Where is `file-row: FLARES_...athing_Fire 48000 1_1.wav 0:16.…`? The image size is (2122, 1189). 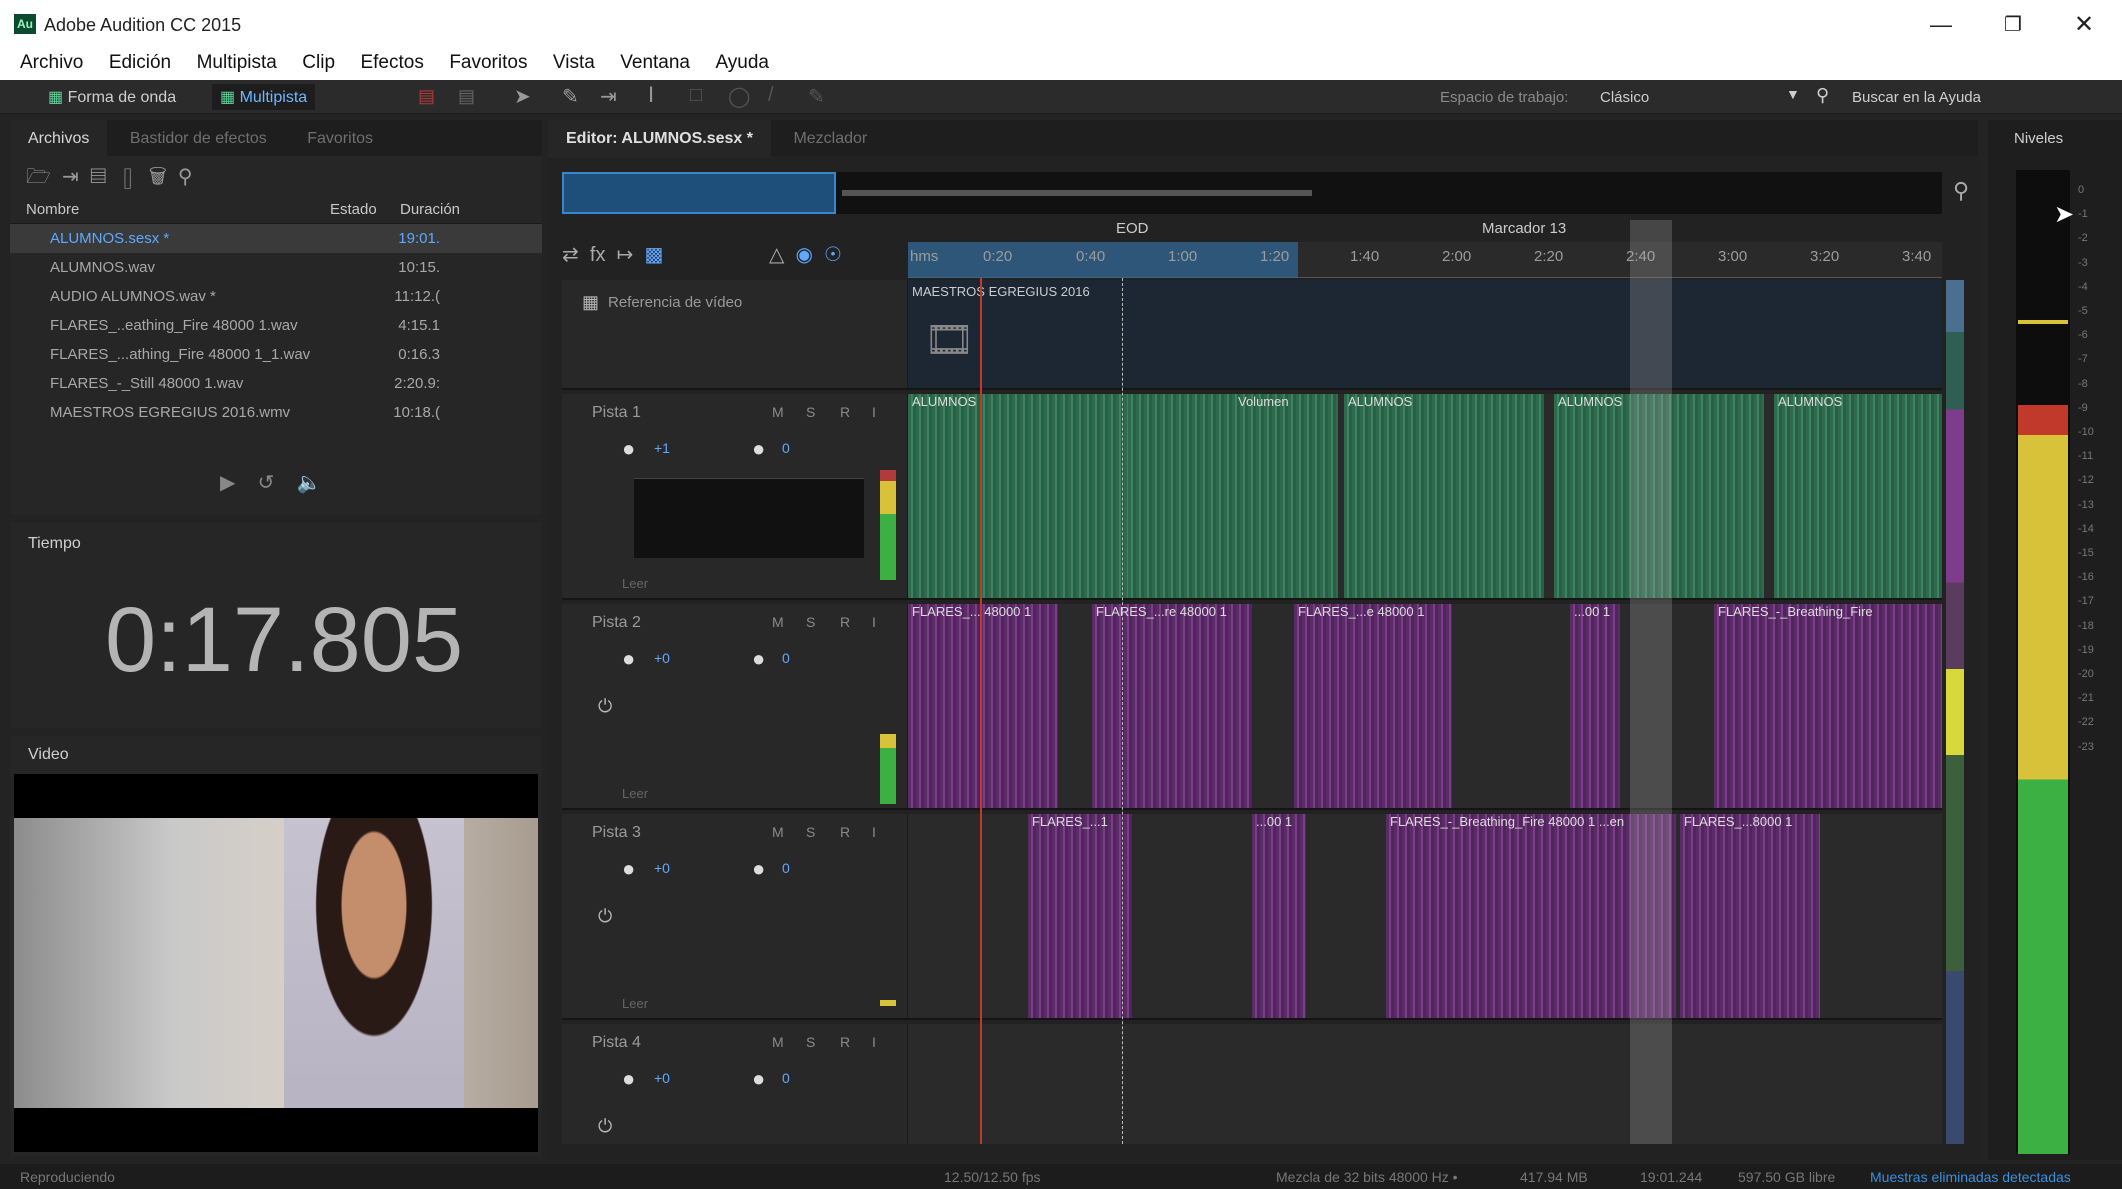 file-row: FLARES_...athing_Fire 48000 1_1.wav 0:16.… is located at coordinates (276, 354).